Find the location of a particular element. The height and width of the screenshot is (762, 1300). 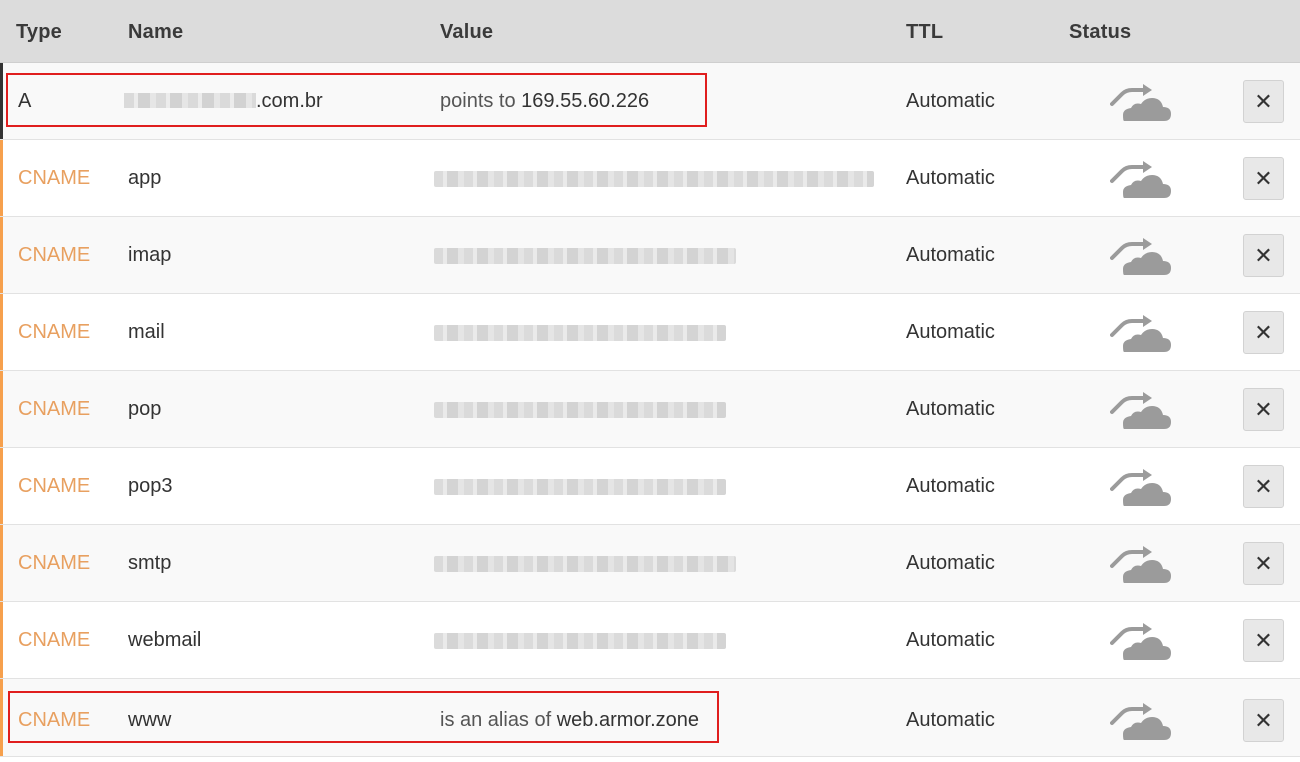

table-row: CNAME imap Automatic ✕ is located at coordinates (650, 255).